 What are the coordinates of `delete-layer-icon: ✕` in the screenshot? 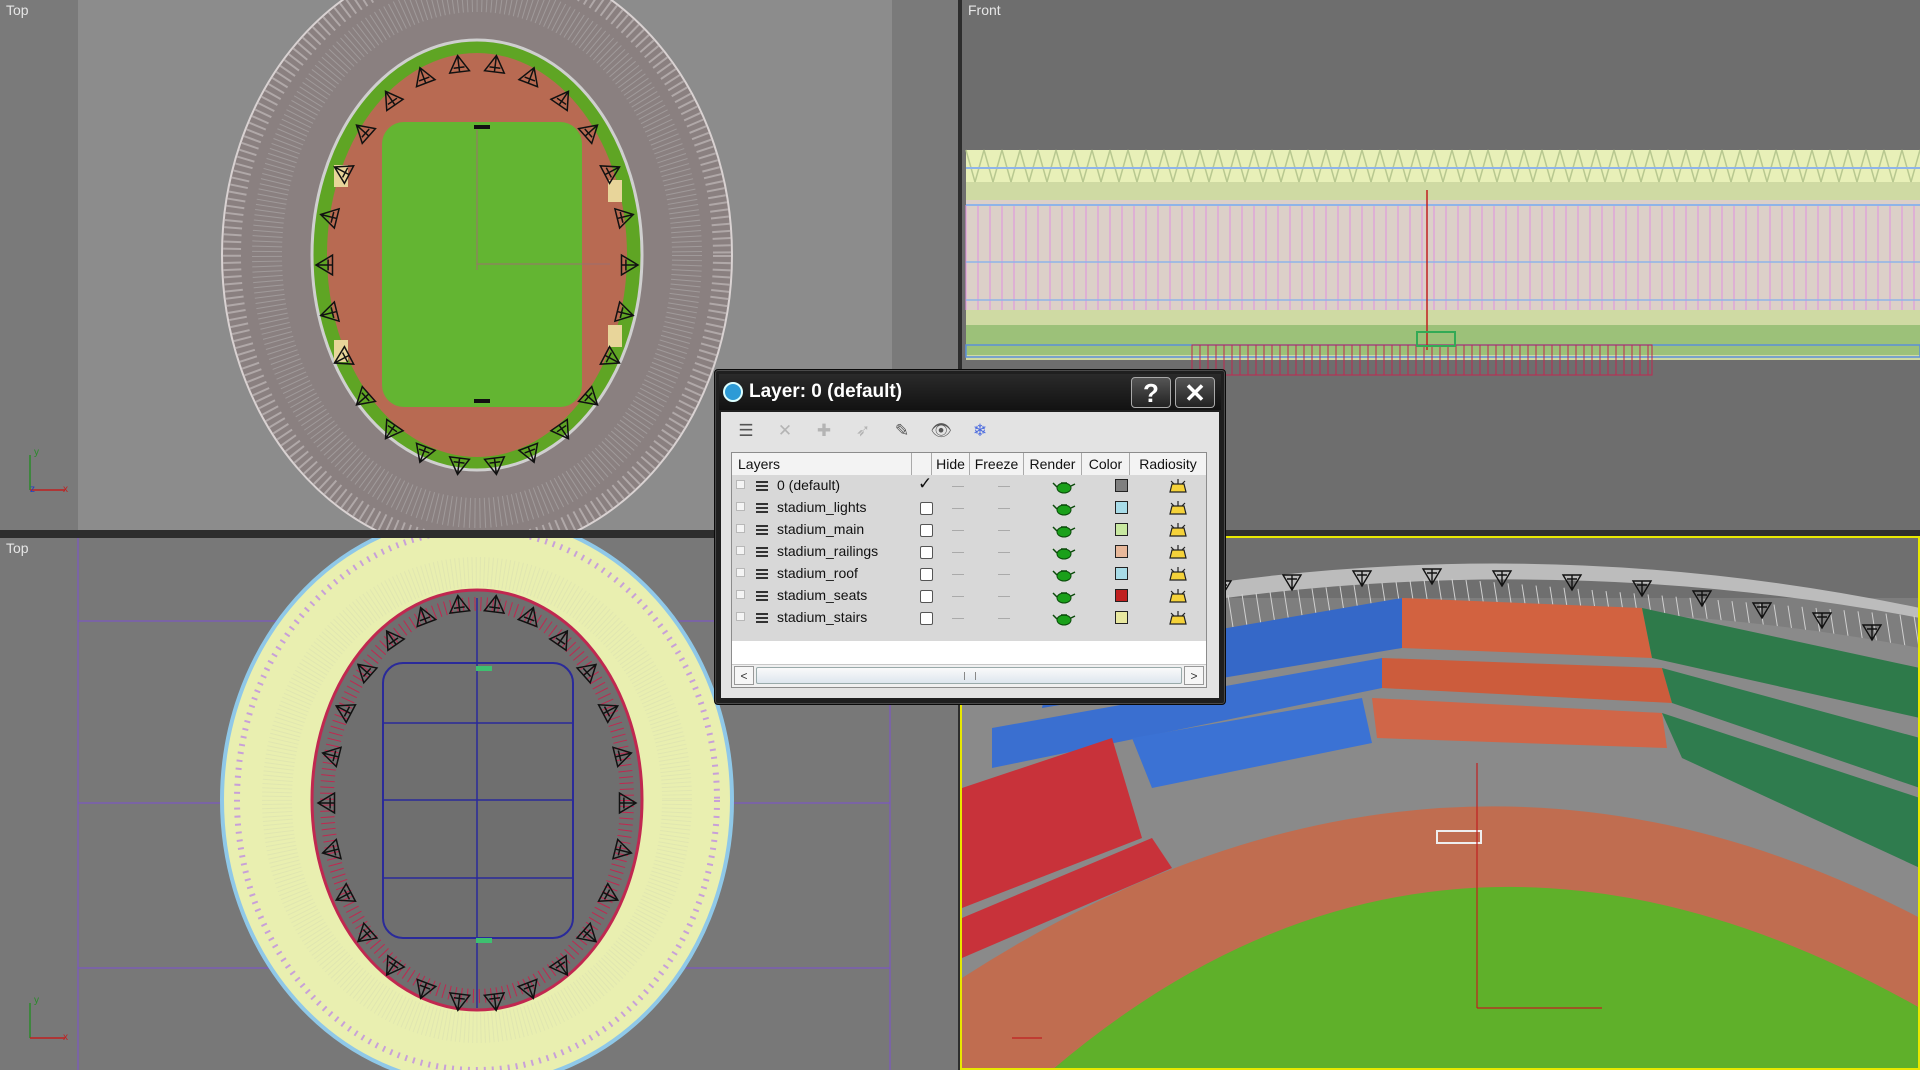 It's located at (785, 431).